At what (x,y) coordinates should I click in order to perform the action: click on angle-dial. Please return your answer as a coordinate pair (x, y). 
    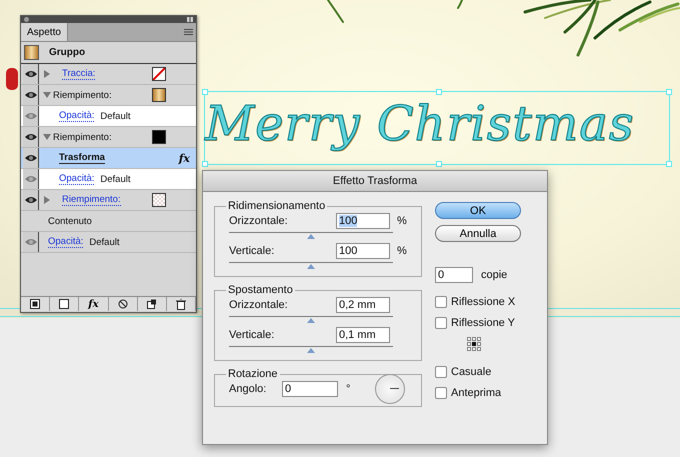
    Looking at the image, I should click on (390, 389).